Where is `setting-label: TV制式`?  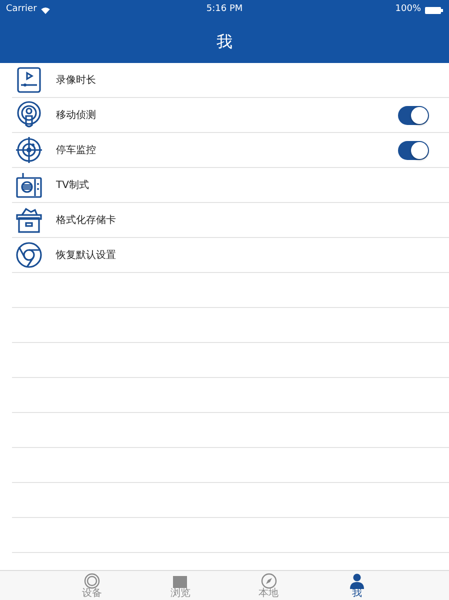
setting-label: TV制式 is located at coordinates (242, 185).